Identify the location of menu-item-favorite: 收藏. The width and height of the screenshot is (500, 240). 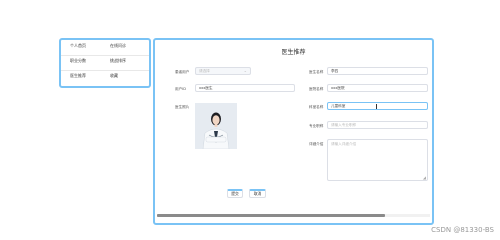
(114, 76).